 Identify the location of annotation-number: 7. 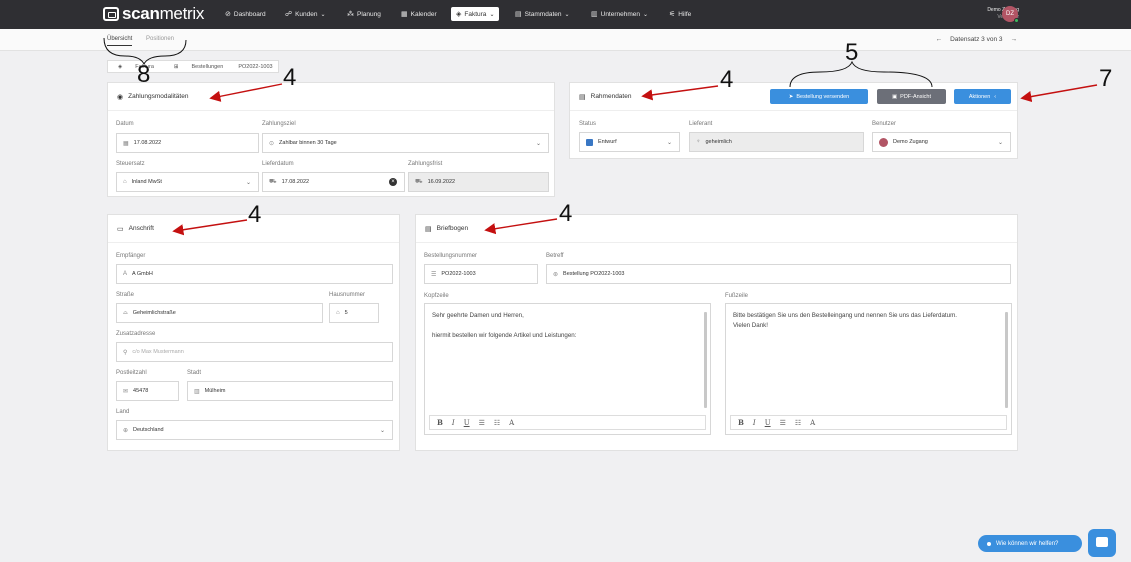
(1106, 78).